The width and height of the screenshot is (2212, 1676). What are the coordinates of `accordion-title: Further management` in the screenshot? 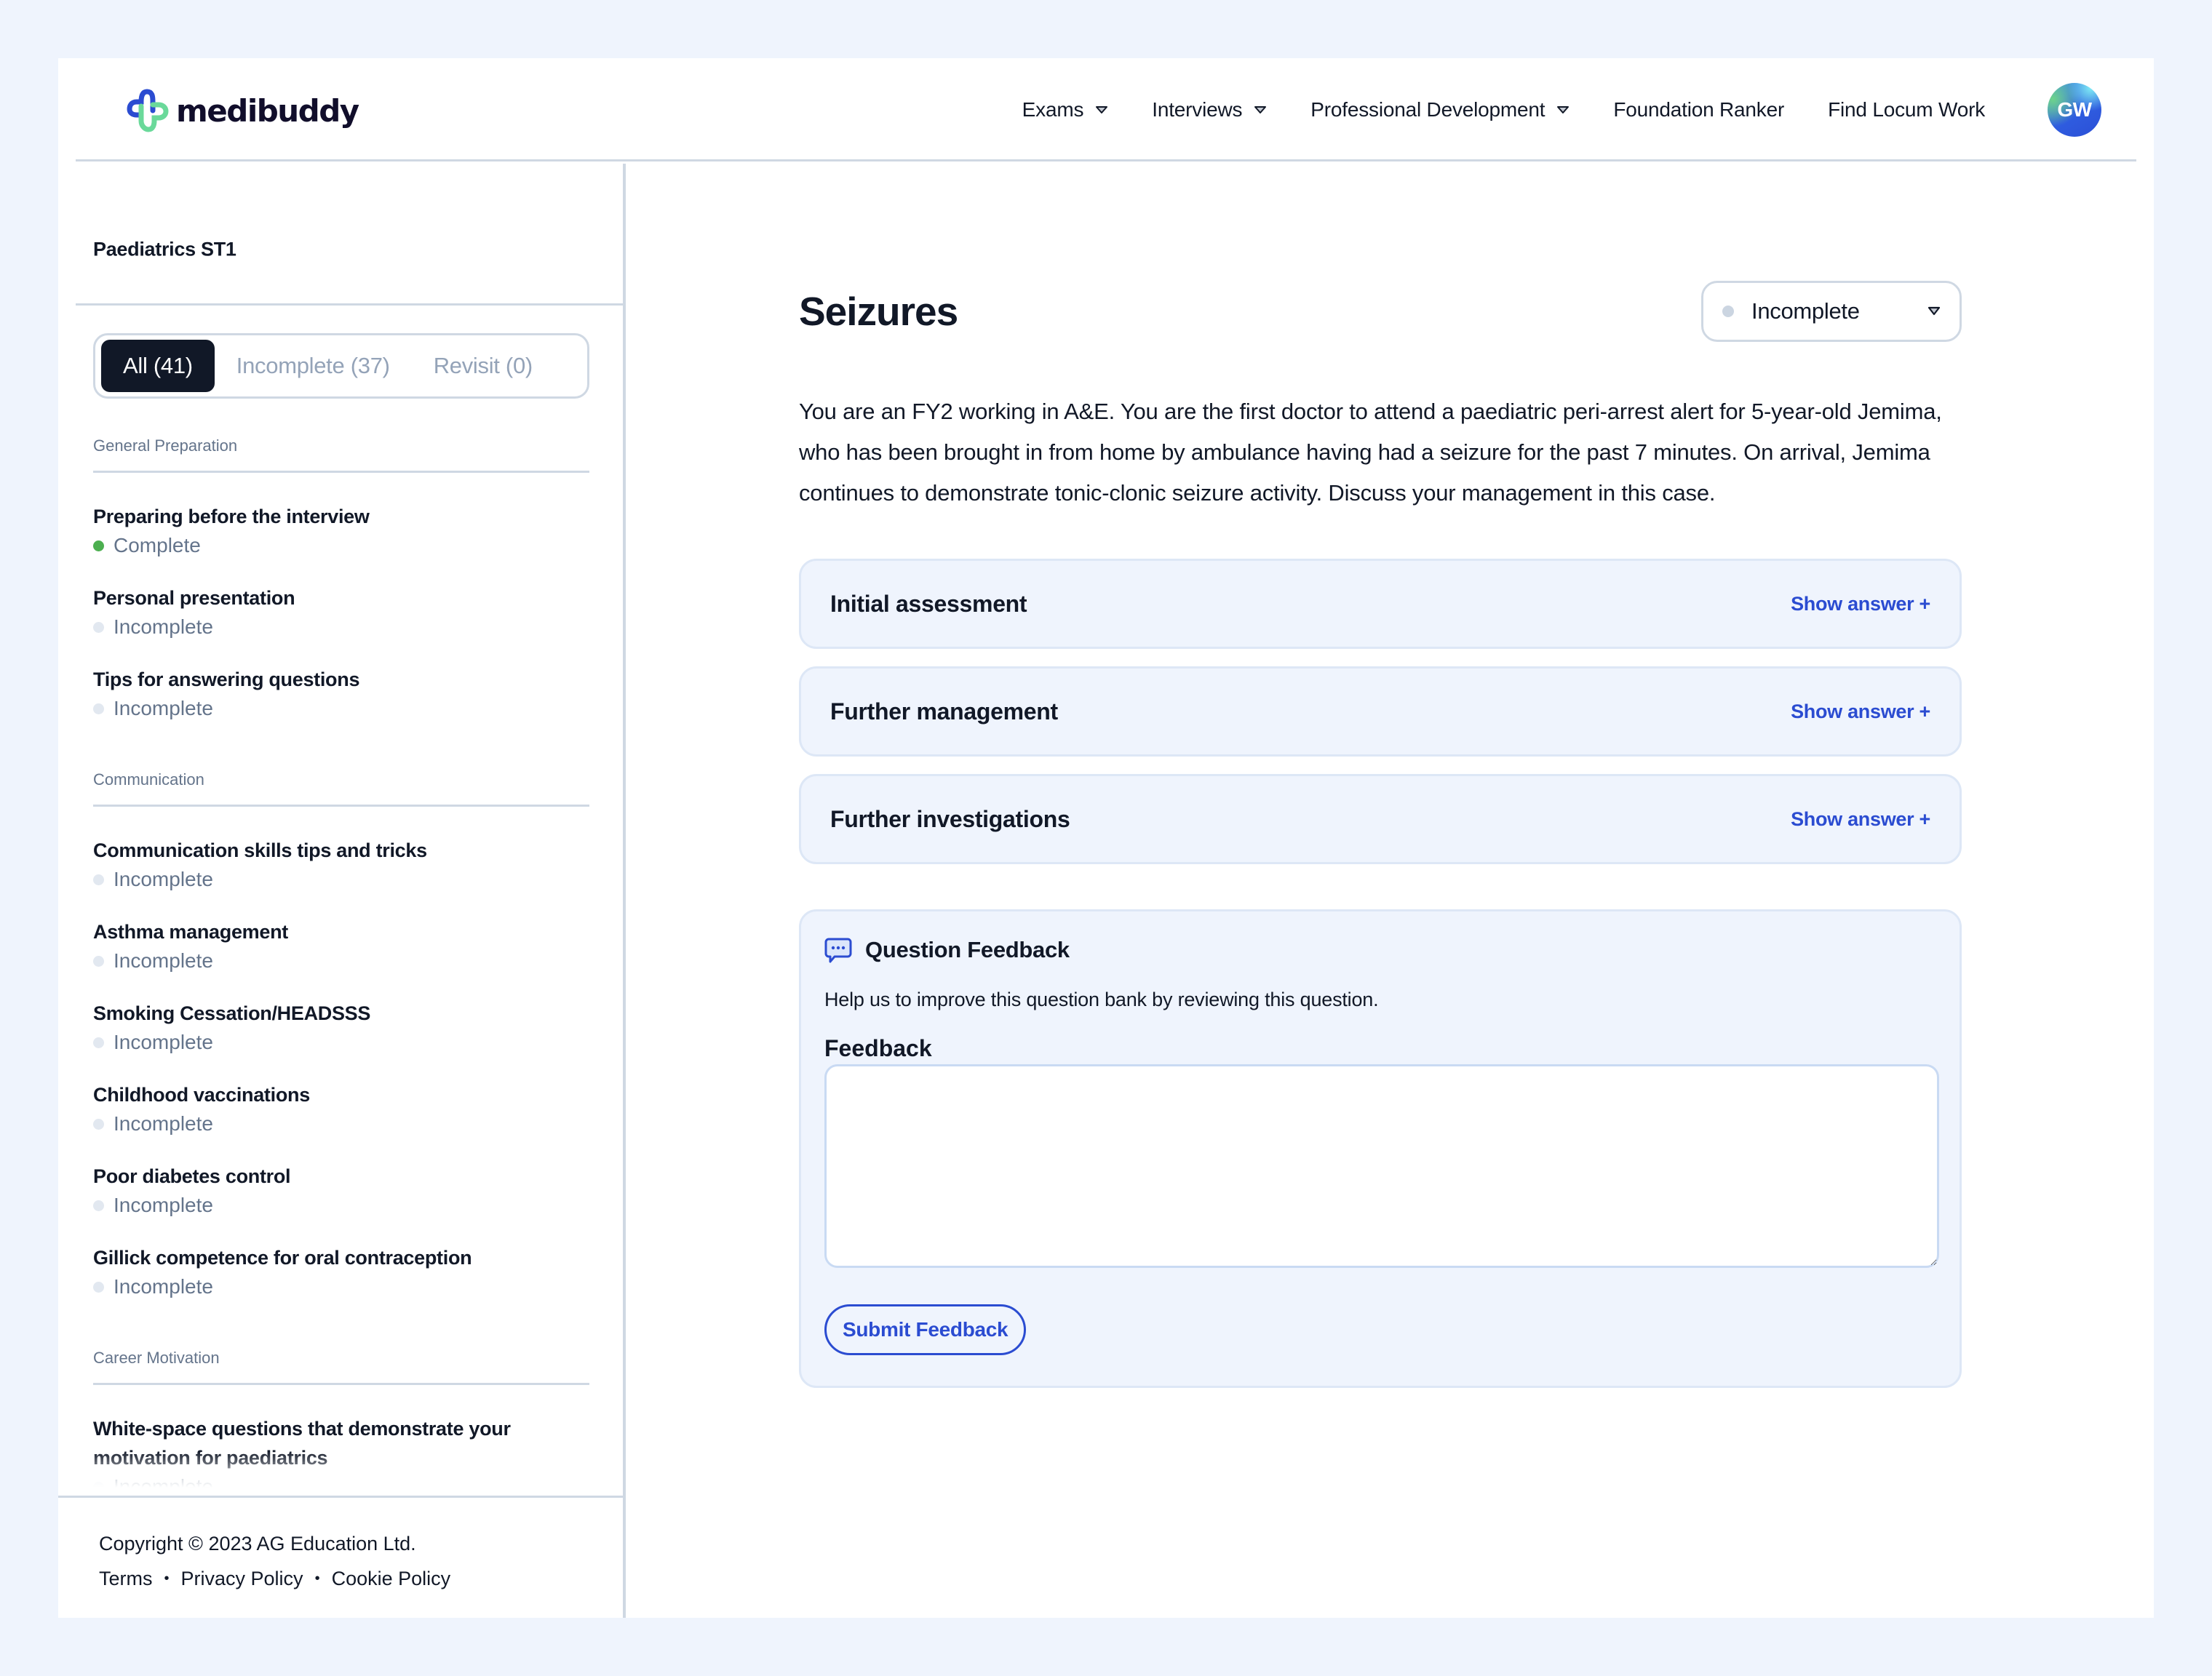 It's located at (944, 711).